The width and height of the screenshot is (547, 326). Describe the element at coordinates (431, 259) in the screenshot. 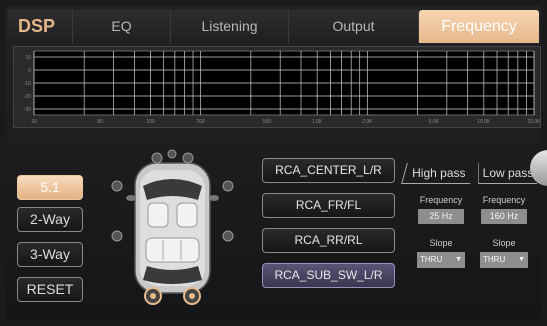

I see `high-pass-slope-value: THRU` at that location.